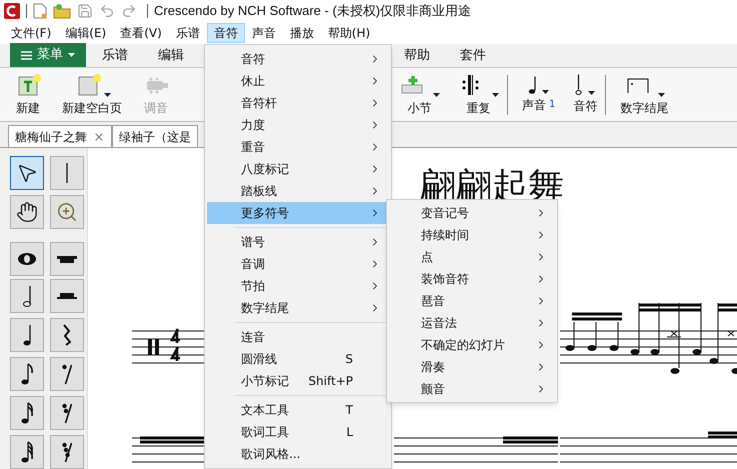 The height and width of the screenshot is (469, 737). Describe the element at coordinates (472, 257) in the screenshot. I see `menu-item: 点` at that location.